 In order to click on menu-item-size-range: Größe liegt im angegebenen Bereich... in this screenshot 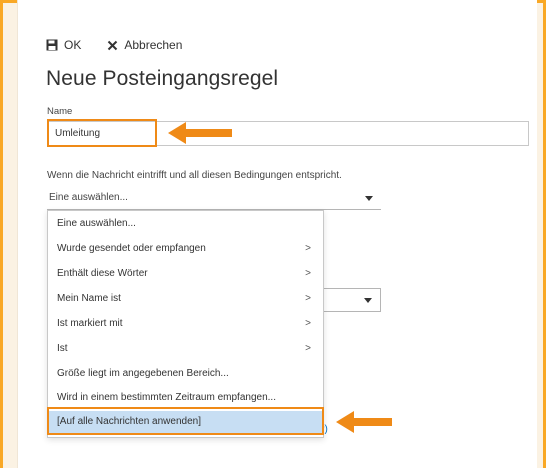, I will do `click(185, 374)`.